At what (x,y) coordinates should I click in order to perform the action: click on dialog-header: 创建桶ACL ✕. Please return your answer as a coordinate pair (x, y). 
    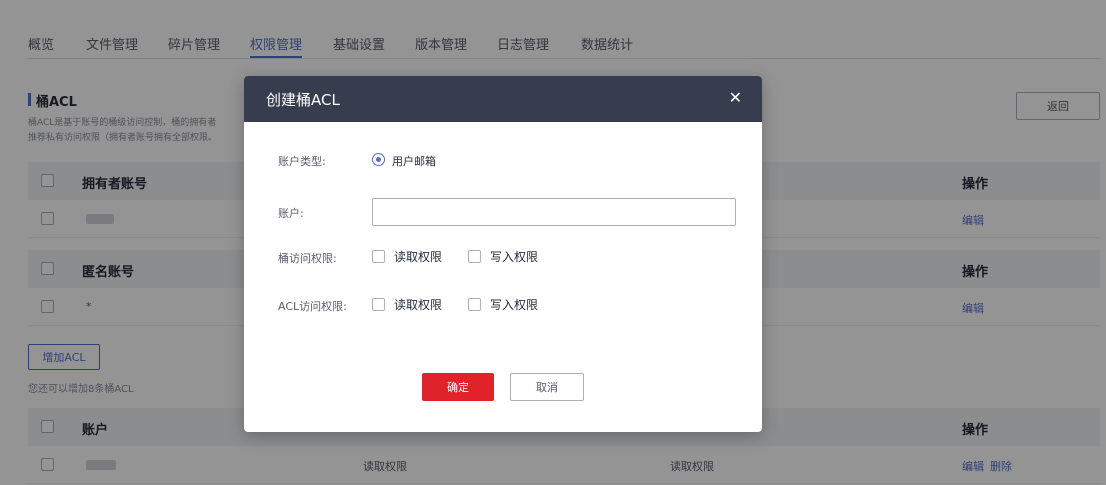
    Looking at the image, I should click on (503, 99).